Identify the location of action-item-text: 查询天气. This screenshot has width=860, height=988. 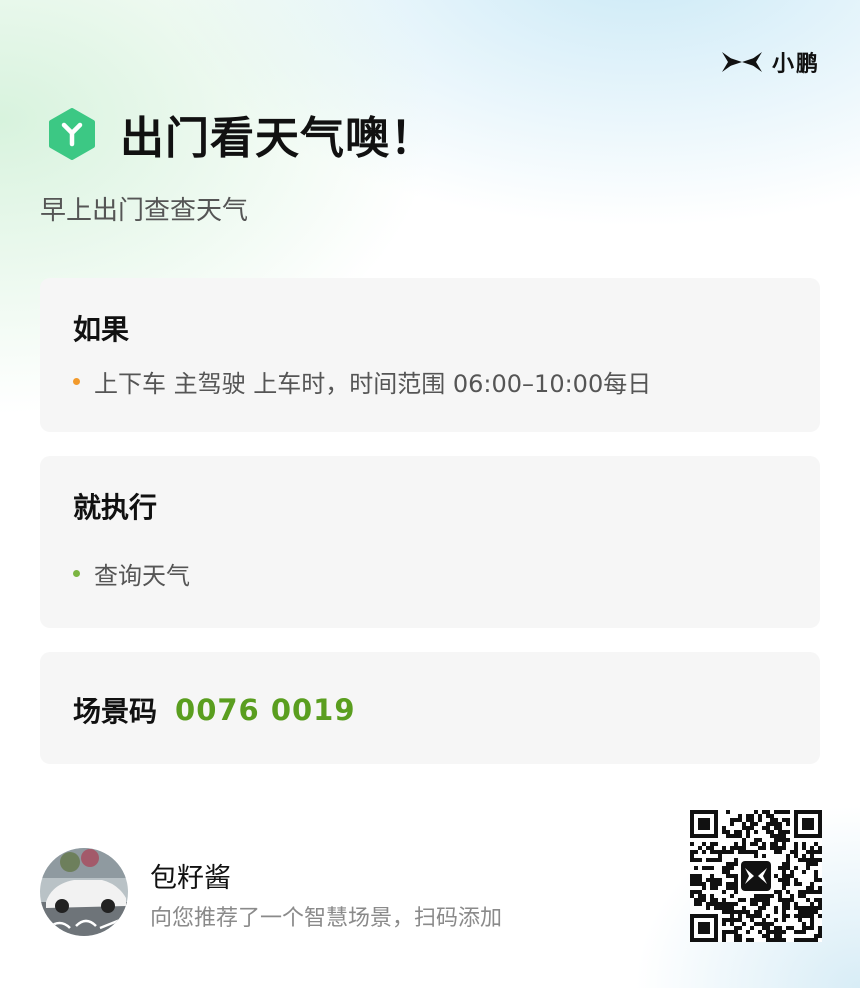
(142, 576).